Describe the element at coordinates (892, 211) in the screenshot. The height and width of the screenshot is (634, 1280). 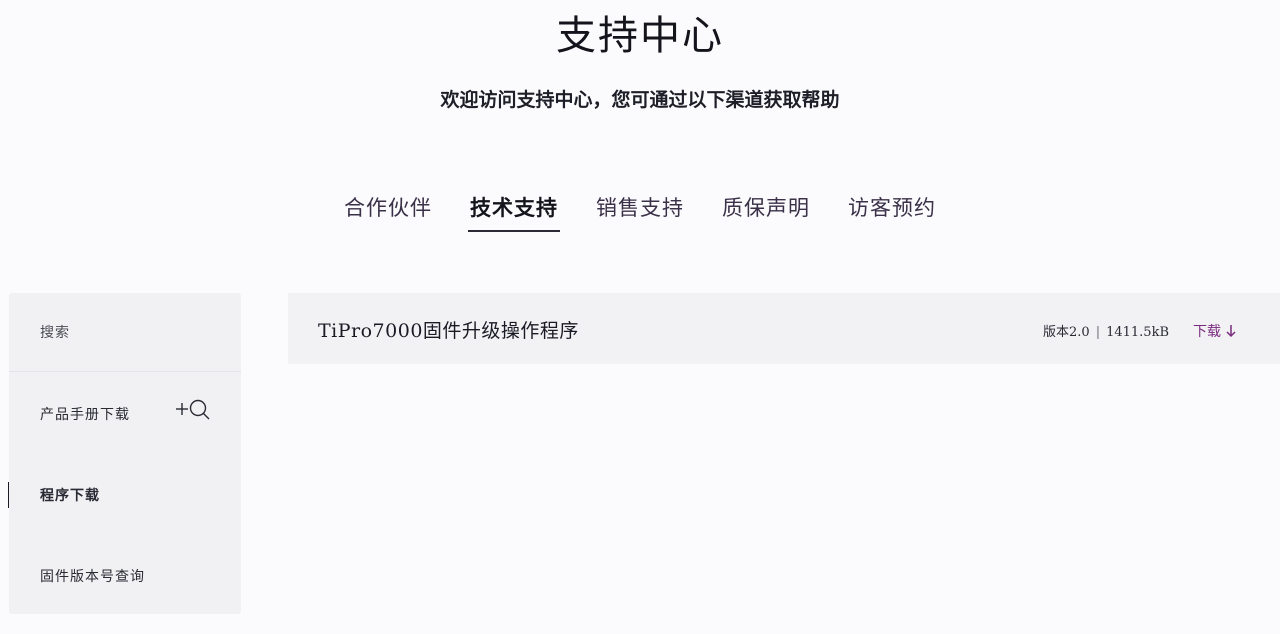
I see `tab-visitor-booking: 访客预约` at that location.